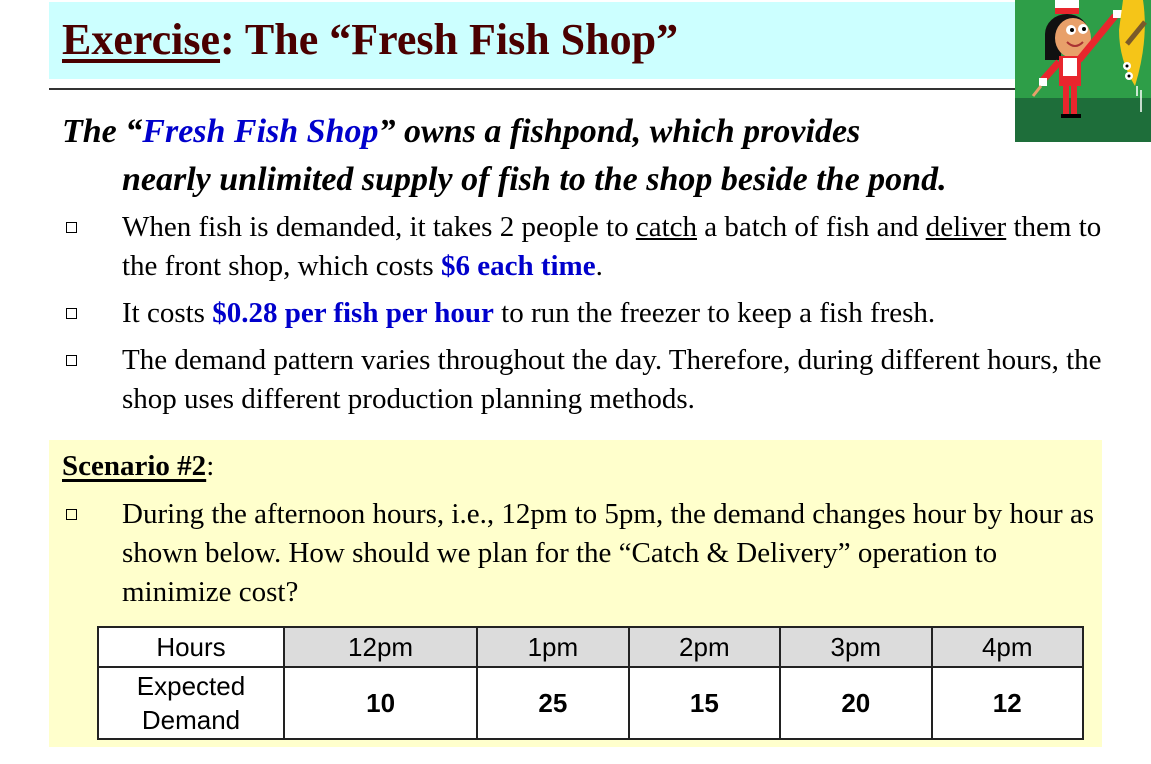  What do you see at coordinates (134, 466) in the screenshot?
I see `scenario-title: Scenario #2` at bounding box center [134, 466].